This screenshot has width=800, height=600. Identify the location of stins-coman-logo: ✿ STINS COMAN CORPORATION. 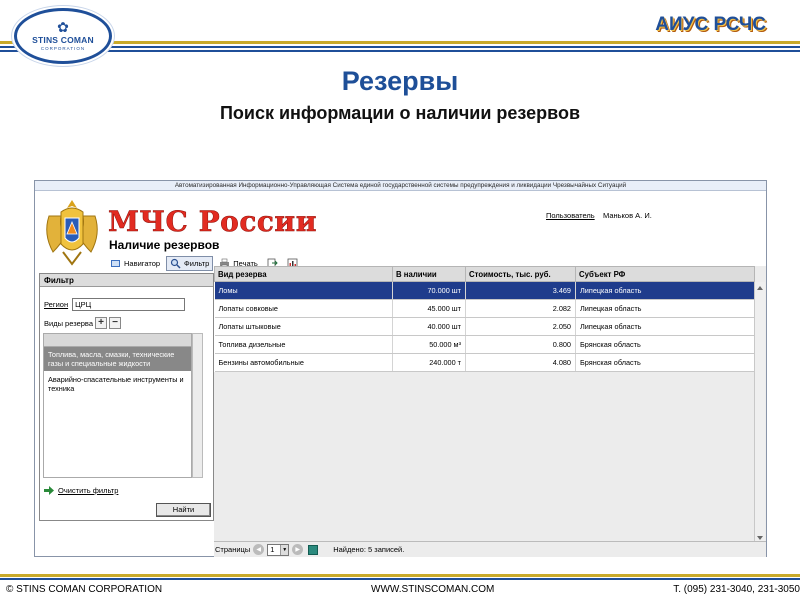
(63, 36).